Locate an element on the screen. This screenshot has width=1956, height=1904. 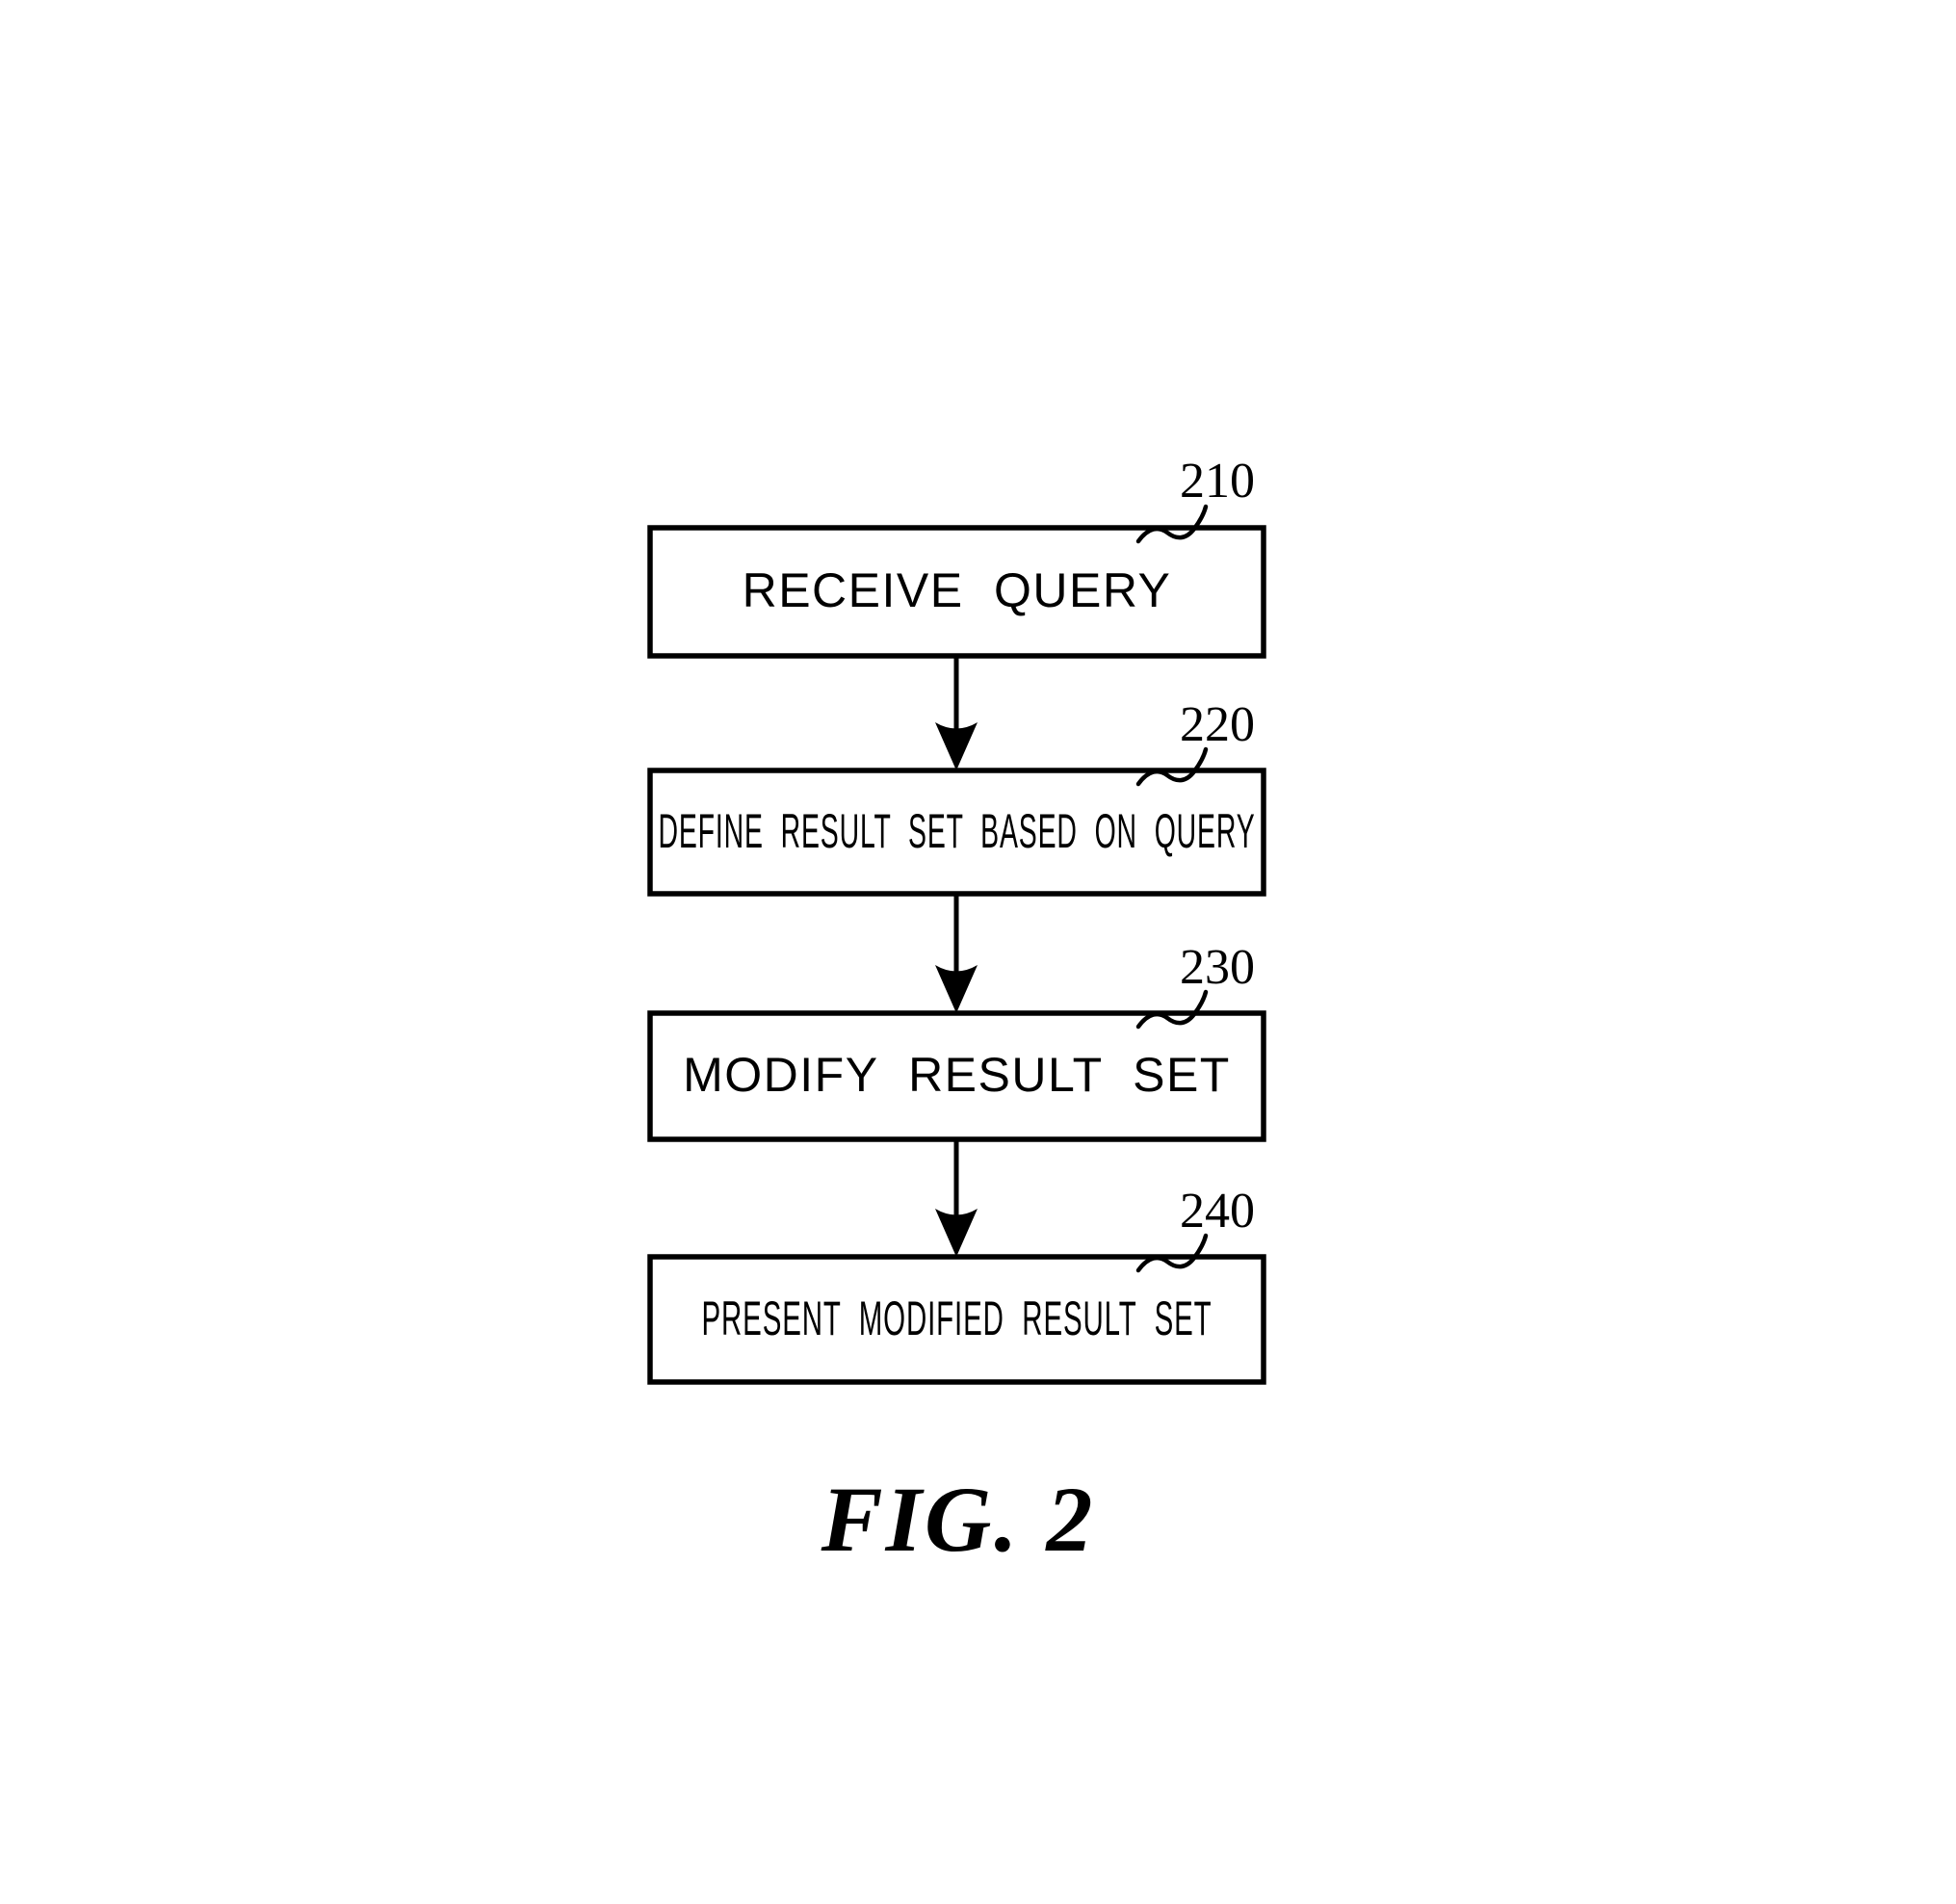
process-box-220-label: DEFINE RESULT SET BASED ON QUERY is located at coordinates (957, 831).